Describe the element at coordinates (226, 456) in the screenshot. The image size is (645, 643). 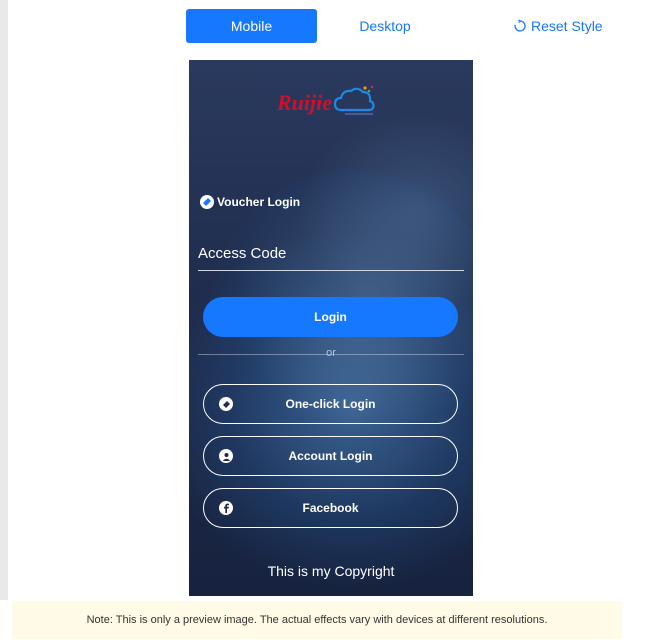
I see `user-icon` at that location.